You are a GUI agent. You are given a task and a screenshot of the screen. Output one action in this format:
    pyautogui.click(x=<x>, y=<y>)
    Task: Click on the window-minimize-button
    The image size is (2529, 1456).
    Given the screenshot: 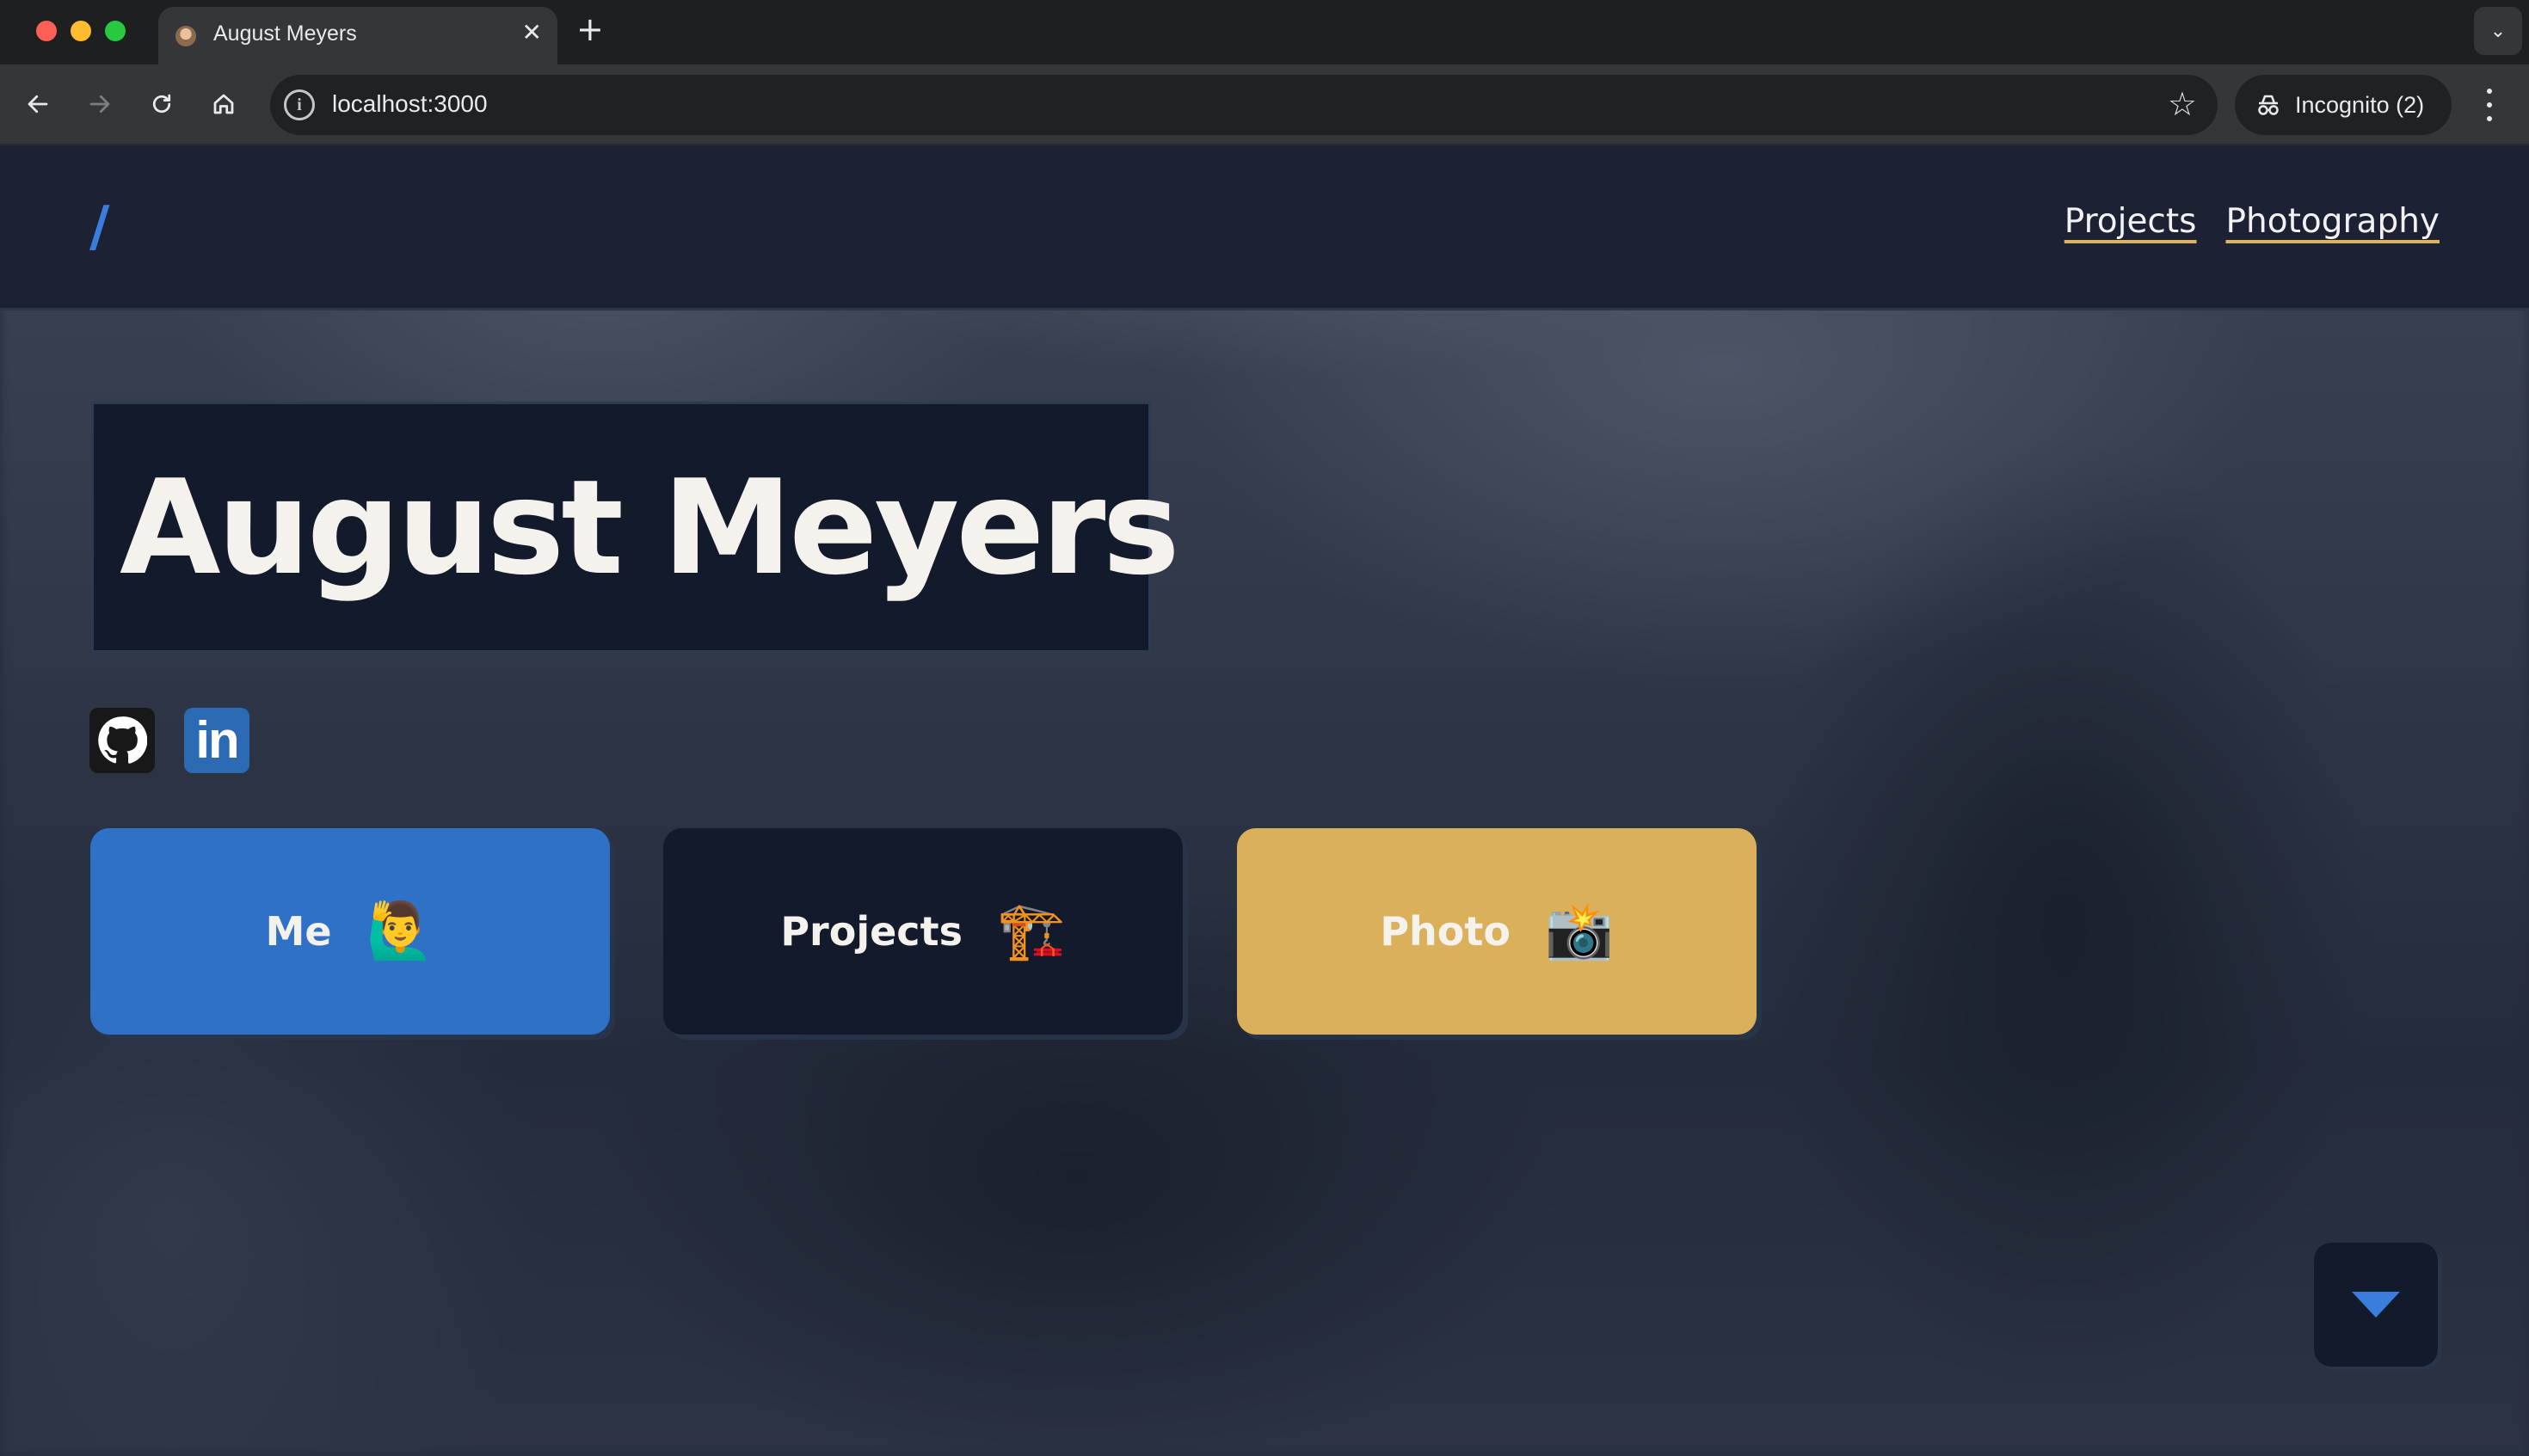 What is the action you would take?
    pyautogui.click(x=81, y=31)
    